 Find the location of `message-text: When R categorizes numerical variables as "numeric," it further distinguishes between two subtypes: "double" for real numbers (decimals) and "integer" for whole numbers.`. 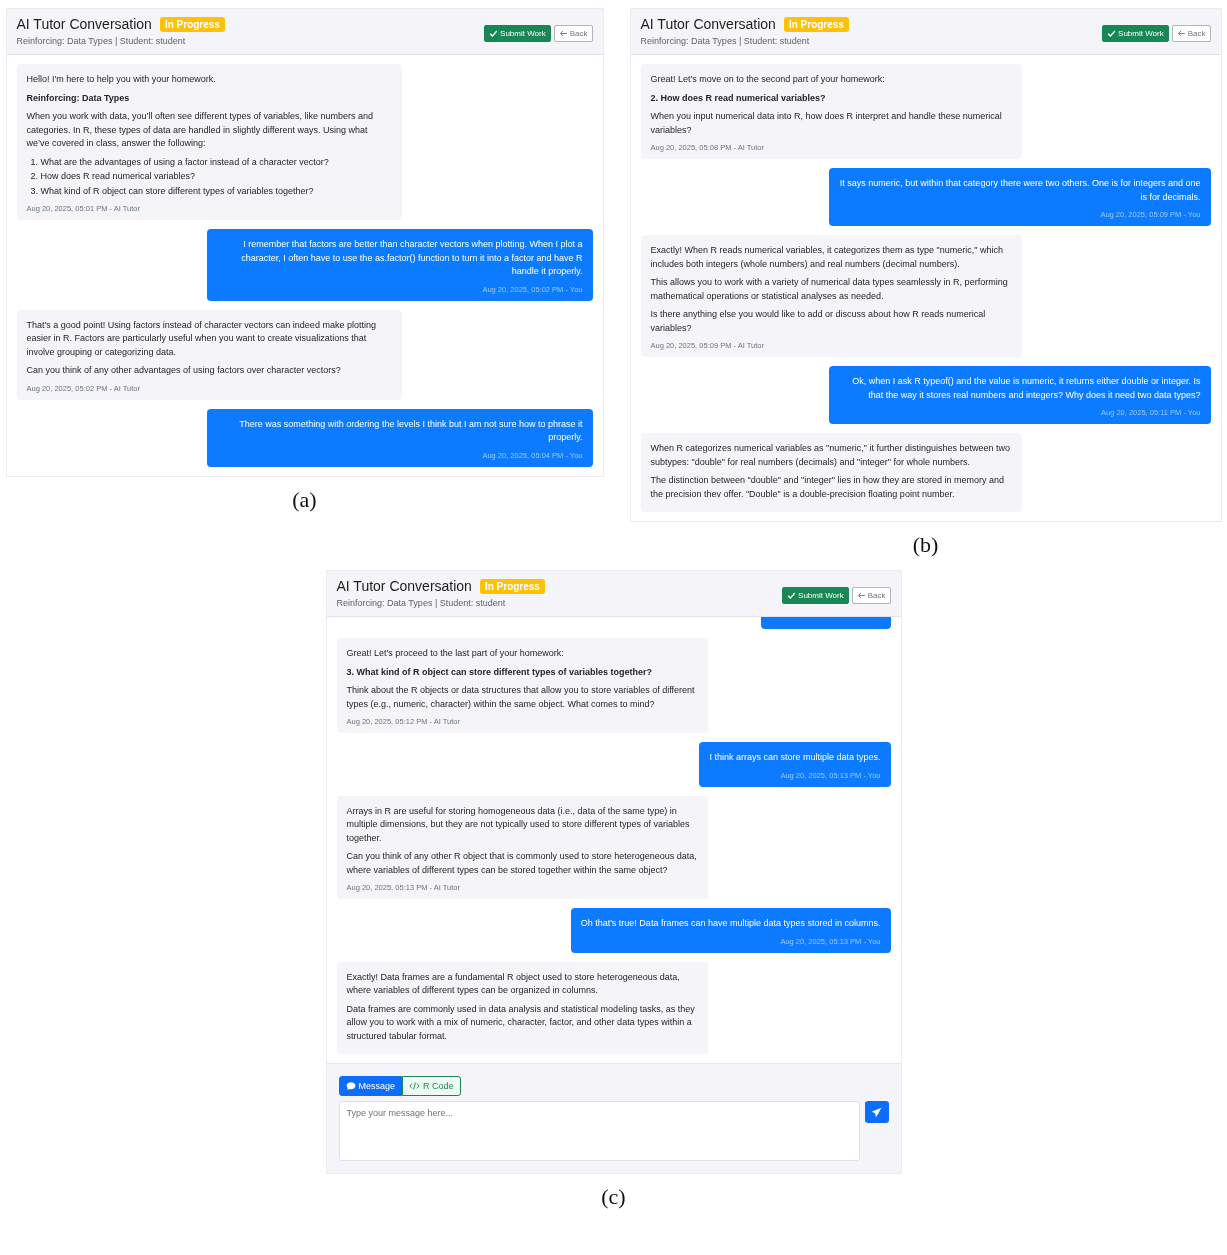

message-text: When R categorizes numerical variables as "numeric," it further distinguishes between two subtypes: "double" for real numbers (decimals) and "integer" for whole numbers. is located at coordinates (831, 455).